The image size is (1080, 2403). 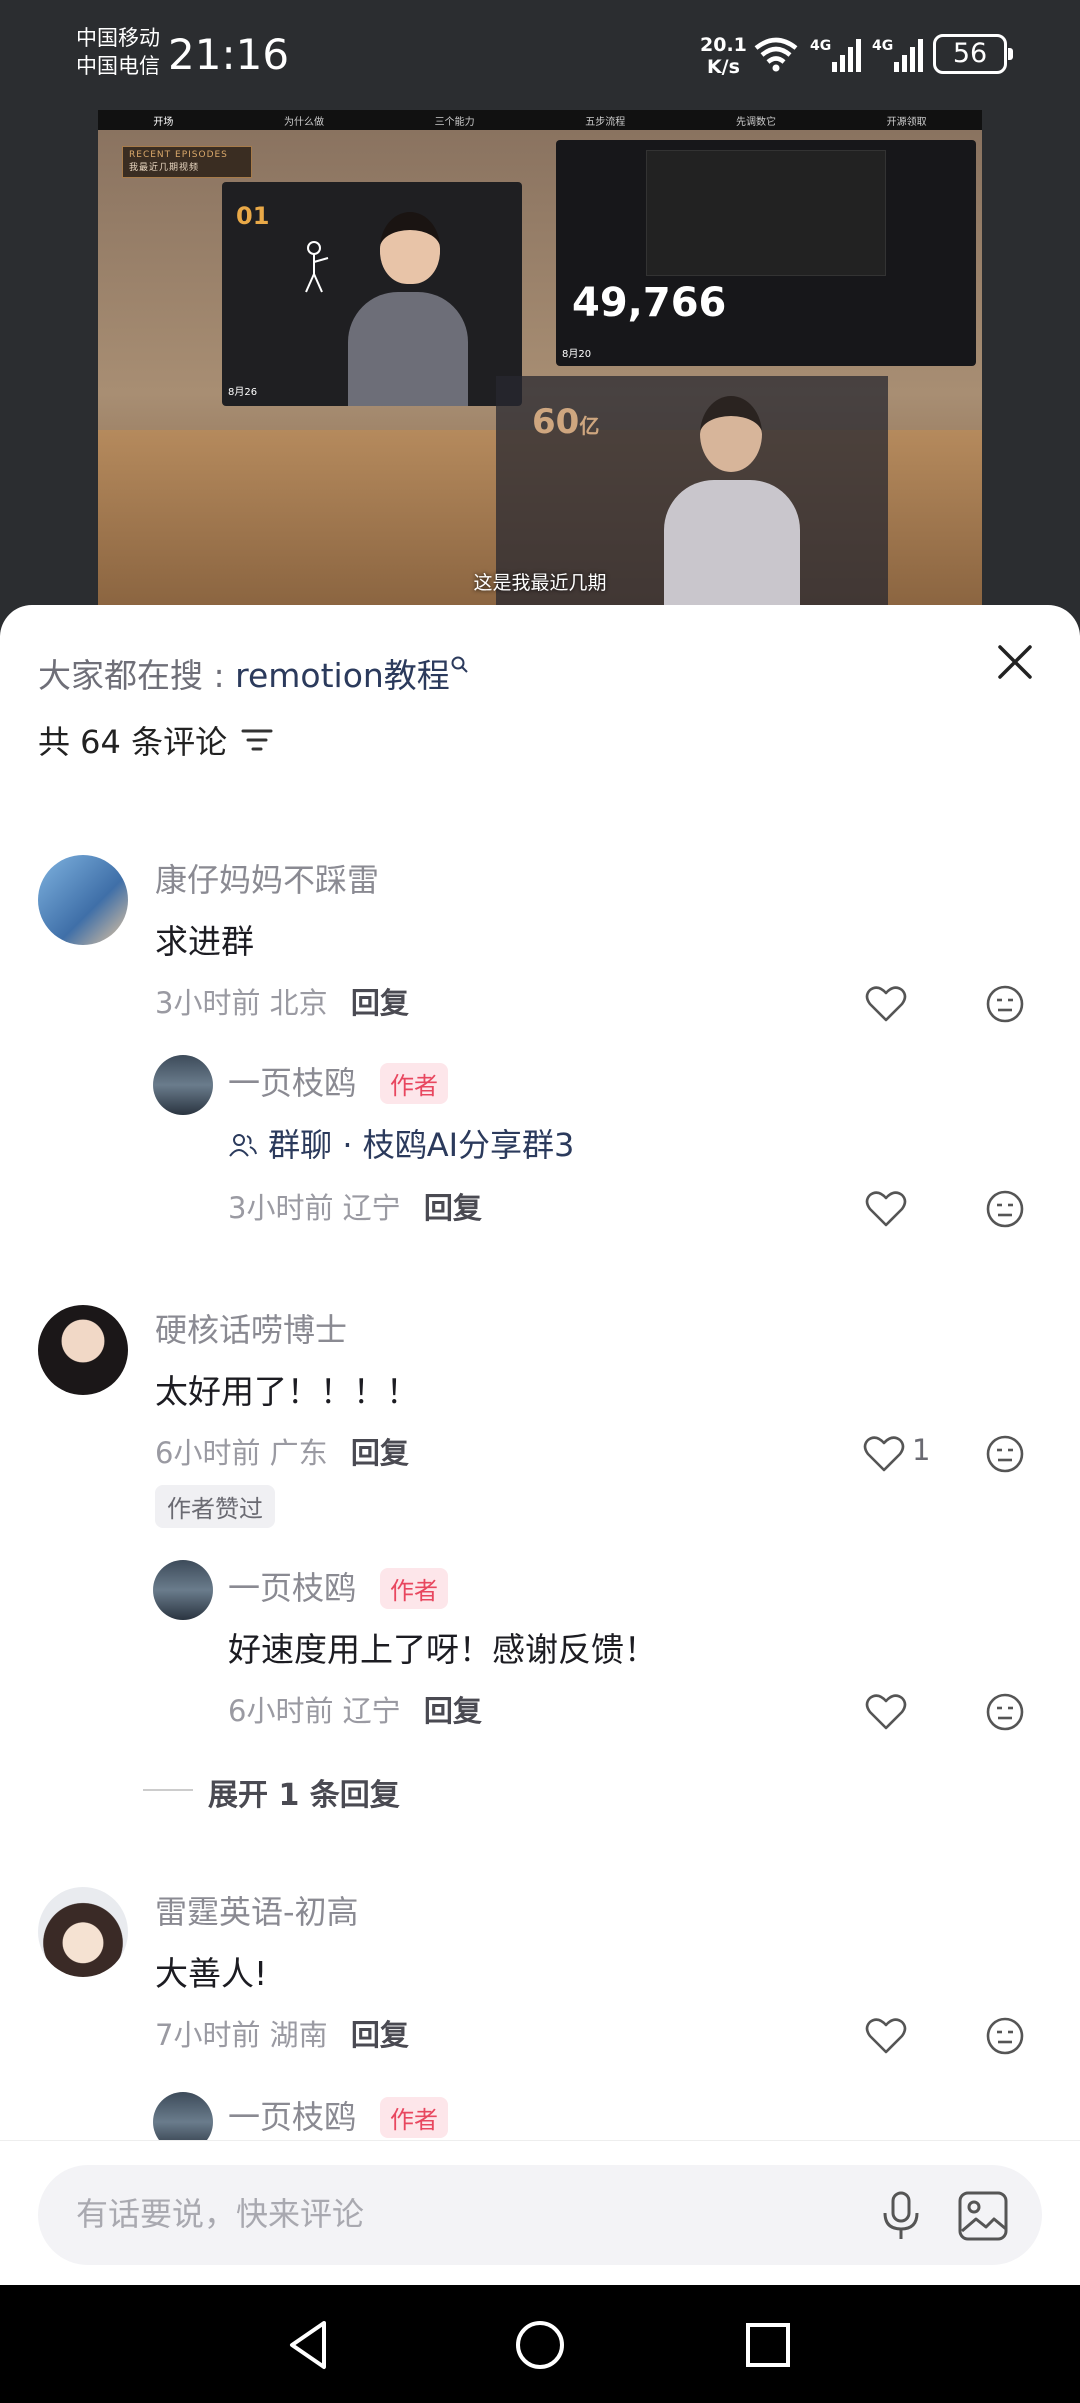 What do you see at coordinates (768, 2345) in the screenshot?
I see `recents-icon` at bounding box center [768, 2345].